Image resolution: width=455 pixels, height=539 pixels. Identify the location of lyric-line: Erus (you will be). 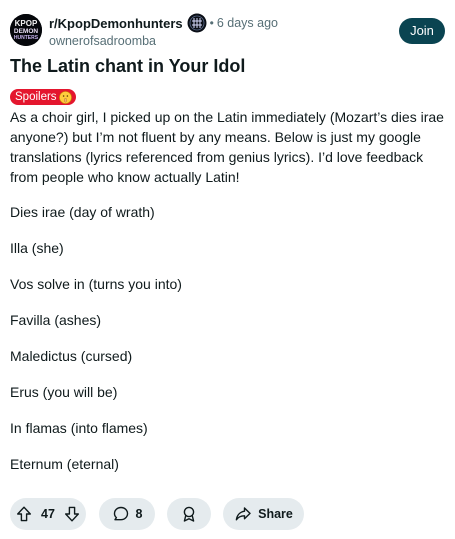
(64, 392).